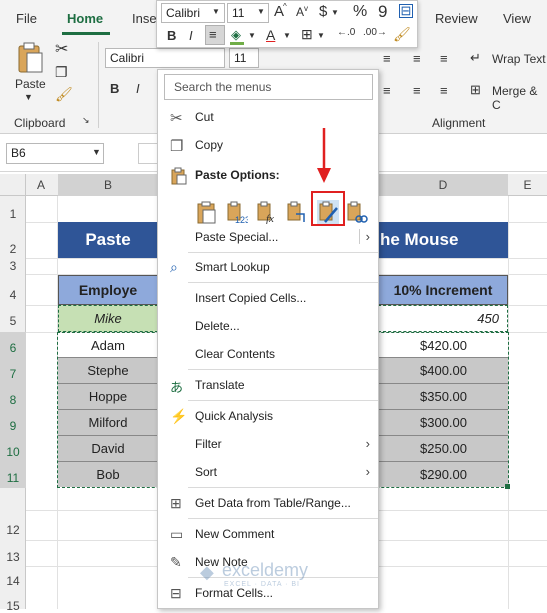 The width and height of the screenshot is (547, 613). What do you see at coordinates (456, 18) in the screenshot?
I see `tab-review: Review` at bounding box center [456, 18].